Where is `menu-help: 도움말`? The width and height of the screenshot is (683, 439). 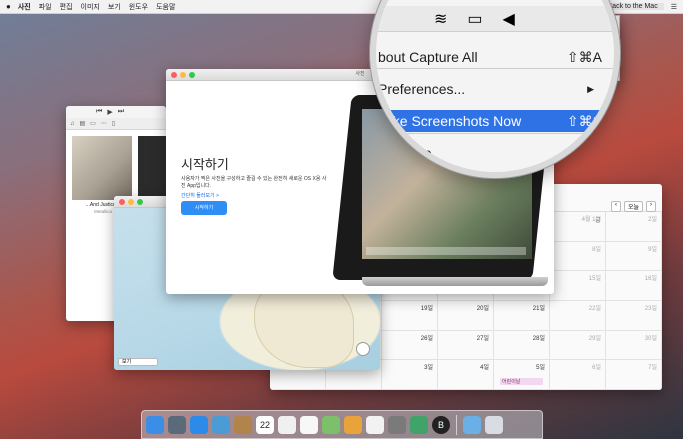
menu-help: 도움말 is located at coordinates (165, 7).